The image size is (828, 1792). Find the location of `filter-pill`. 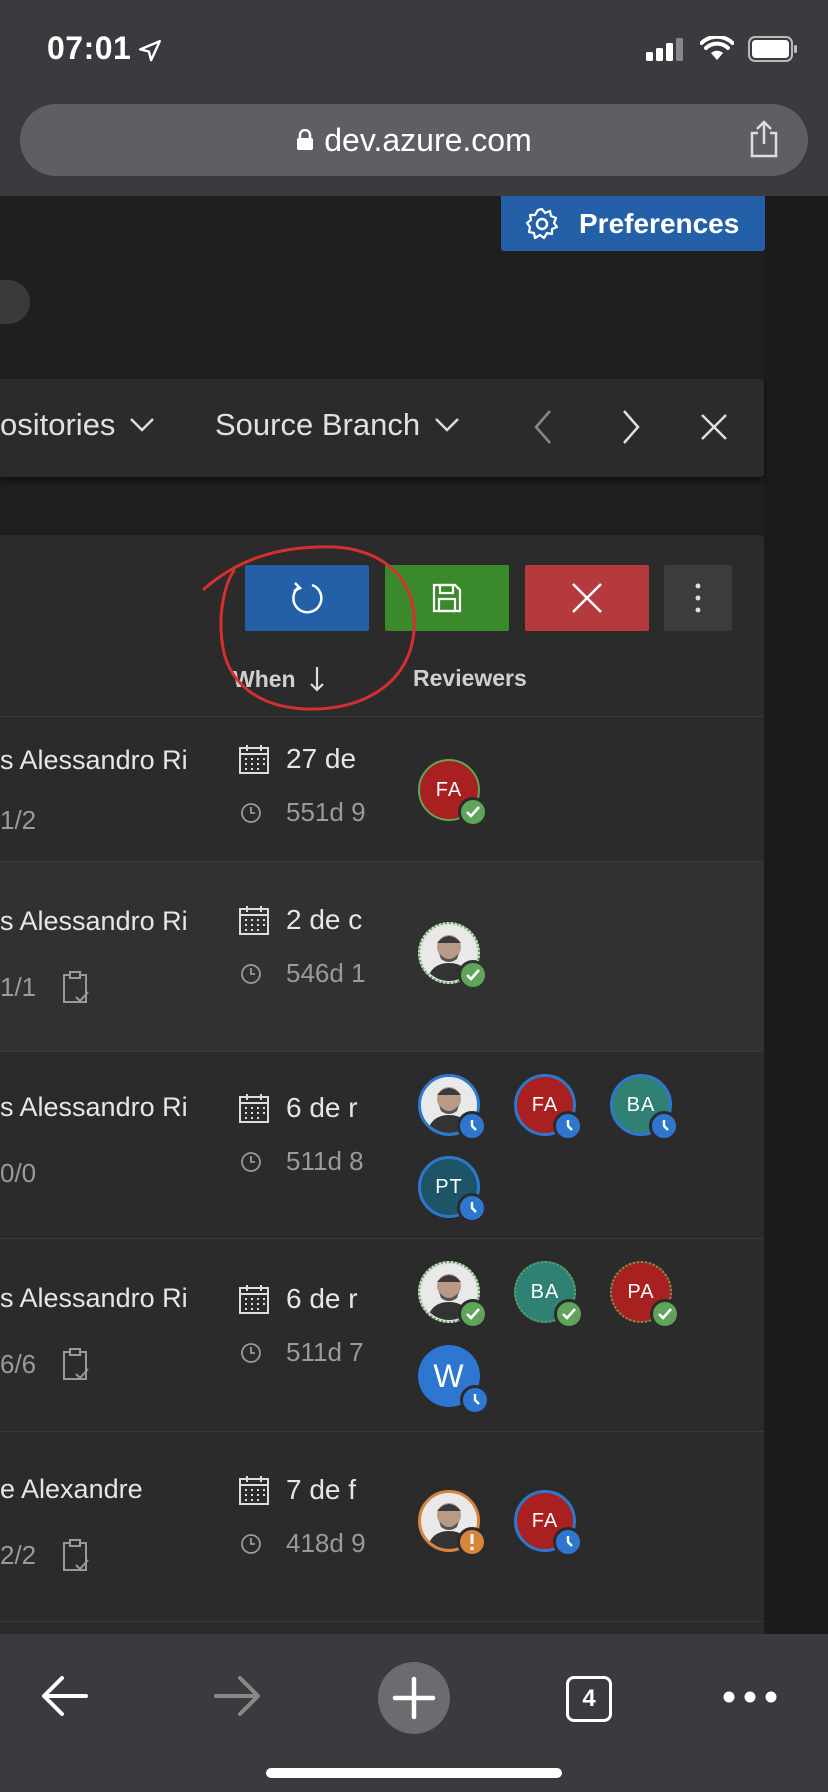

filter-pill is located at coordinates (15, 302).